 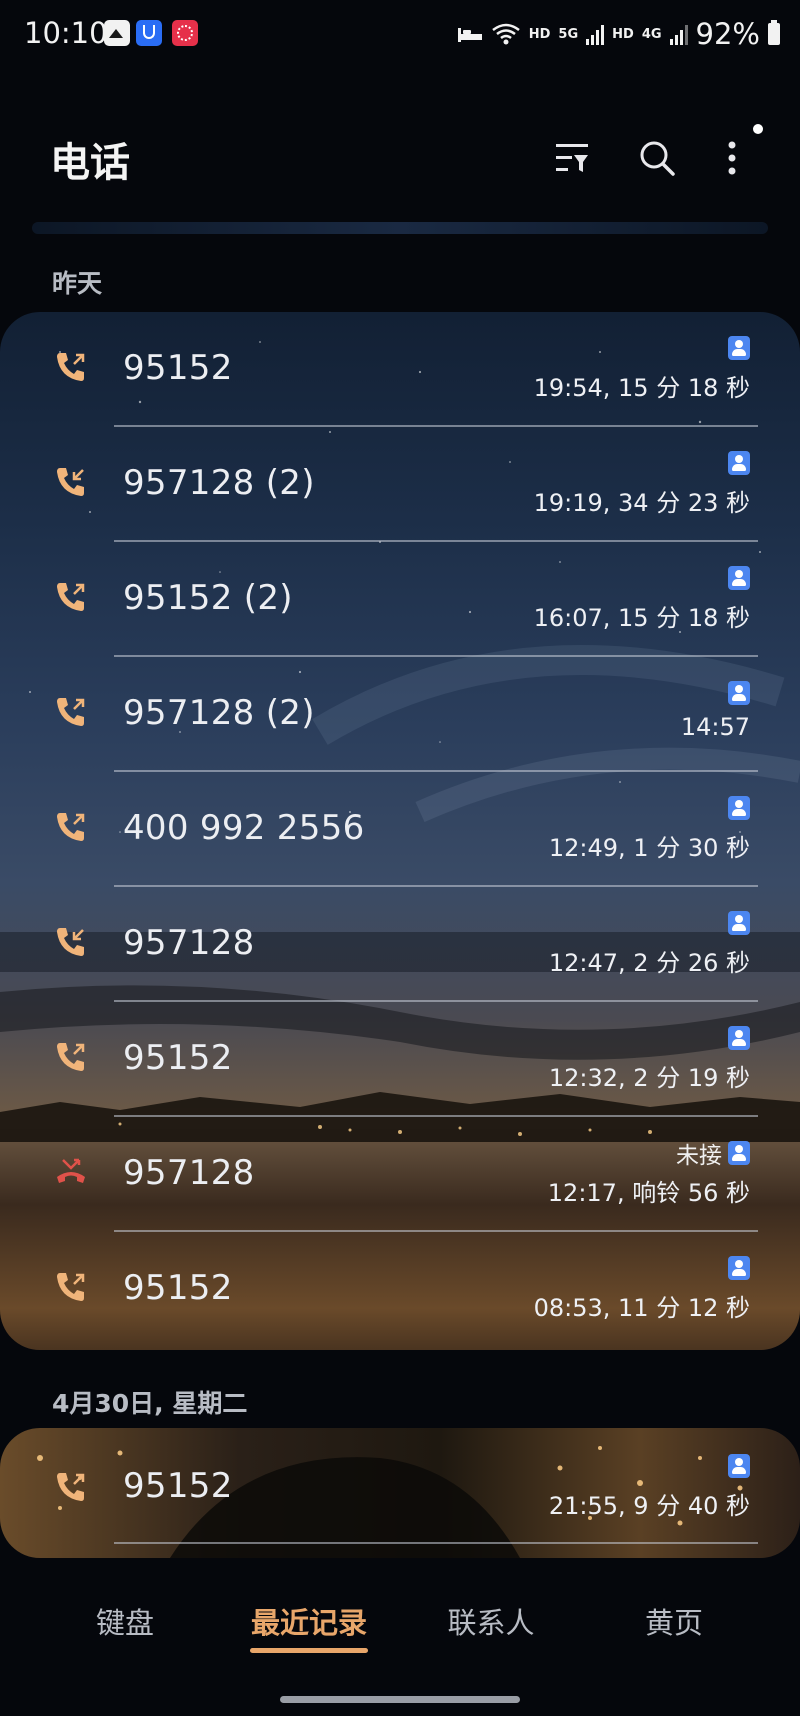 What do you see at coordinates (244, 828) in the screenshot?
I see `call-number: 400 992 2556` at bounding box center [244, 828].